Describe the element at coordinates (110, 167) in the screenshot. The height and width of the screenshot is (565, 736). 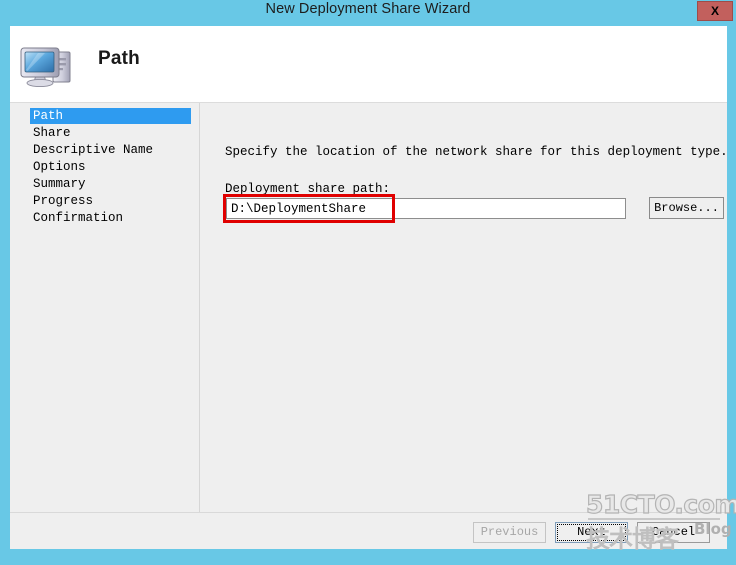
I see `sidebar-item-options: Options` at that location.